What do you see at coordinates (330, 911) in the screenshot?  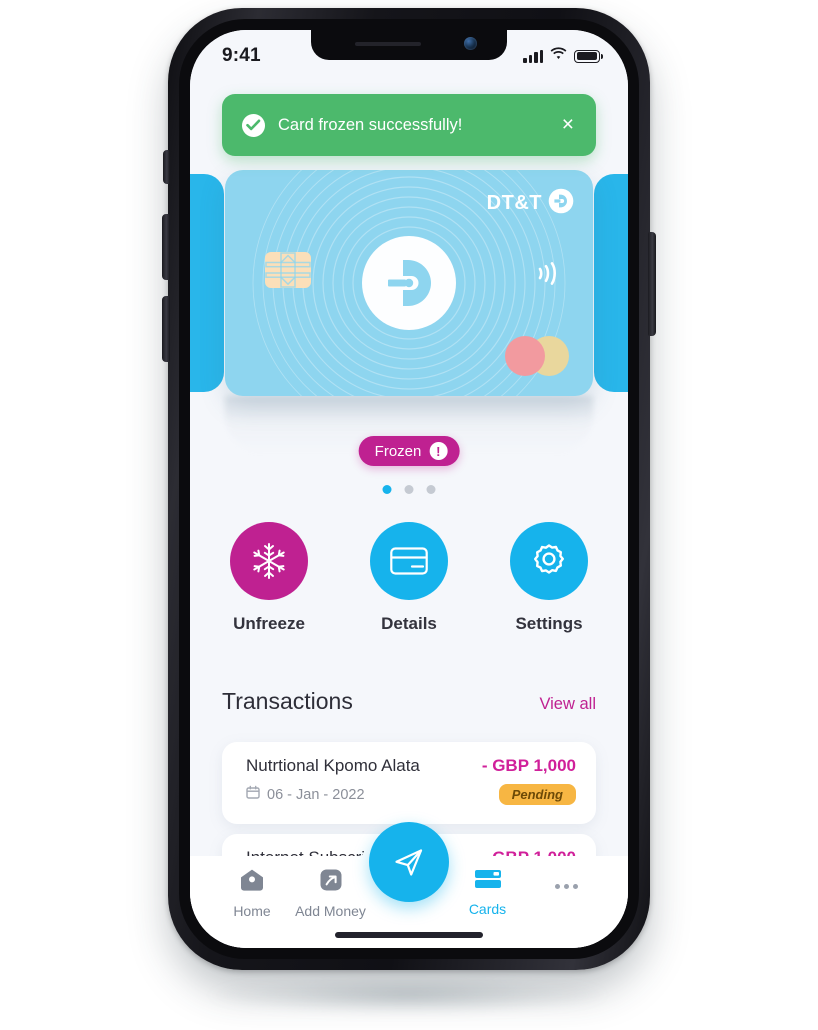 I see `nav-label-add-money: Add Money` at bounding box center [330, 911].